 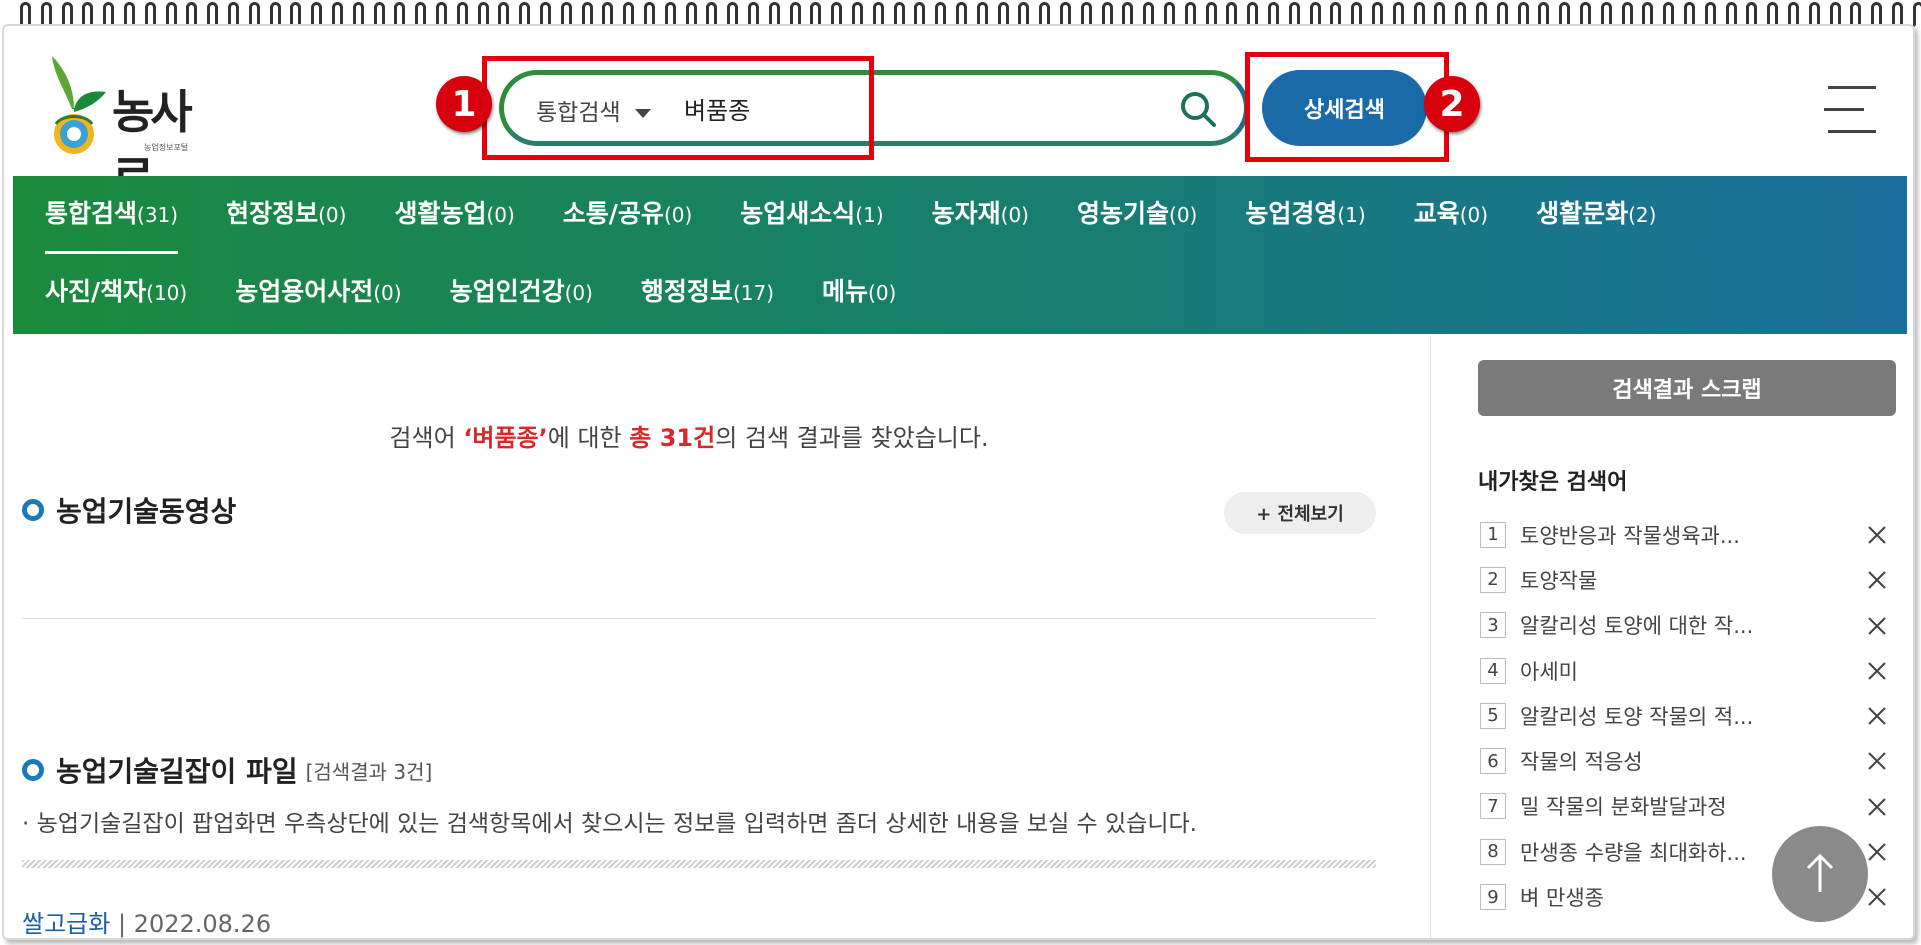 What do you see at coordinates (167, 293) in the screenshot?
I see `nav-tab-count: (10)` at bounding box center [167, 293].